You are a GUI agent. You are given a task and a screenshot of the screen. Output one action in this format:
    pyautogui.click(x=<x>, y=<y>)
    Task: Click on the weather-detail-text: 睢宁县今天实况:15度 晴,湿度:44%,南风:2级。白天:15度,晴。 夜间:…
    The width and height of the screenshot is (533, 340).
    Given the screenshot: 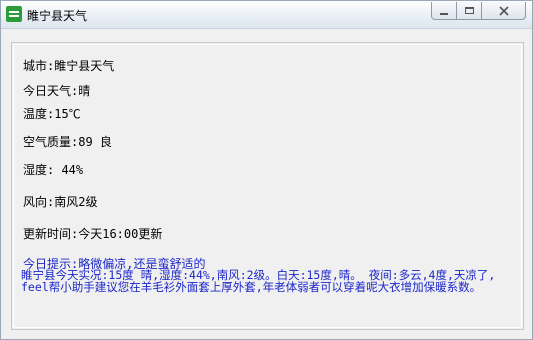 What is the action you would take?
    pyautogui.click(x=258, y=281)
    